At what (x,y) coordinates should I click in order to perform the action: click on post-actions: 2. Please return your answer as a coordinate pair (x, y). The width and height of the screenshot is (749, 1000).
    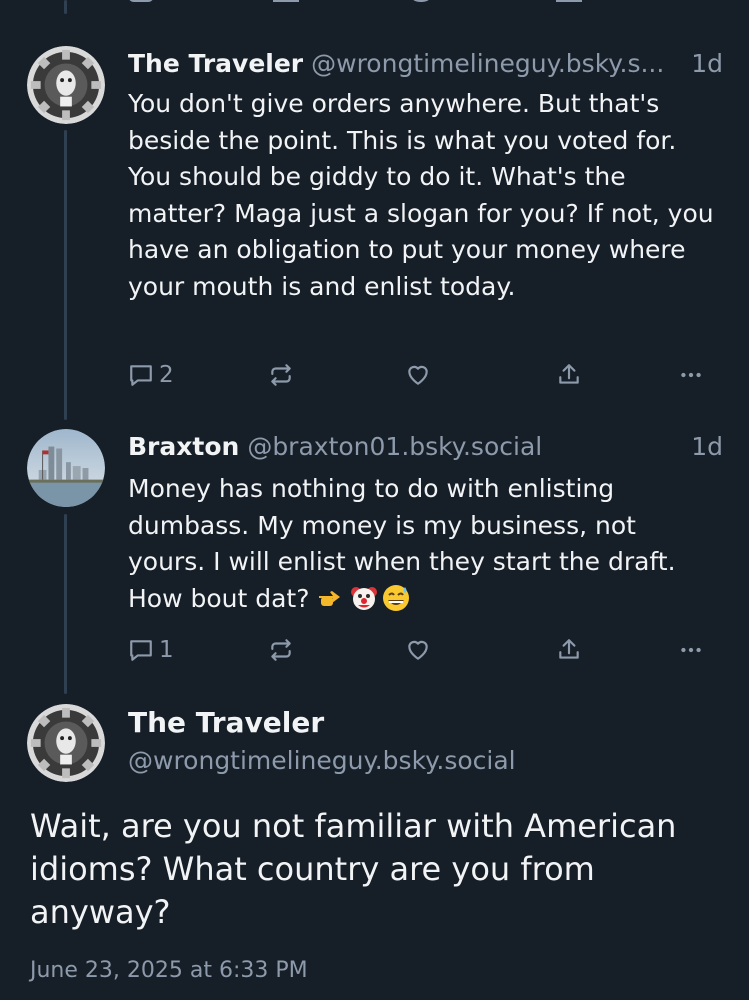
    Looking at the image, I should click on (423, 375).